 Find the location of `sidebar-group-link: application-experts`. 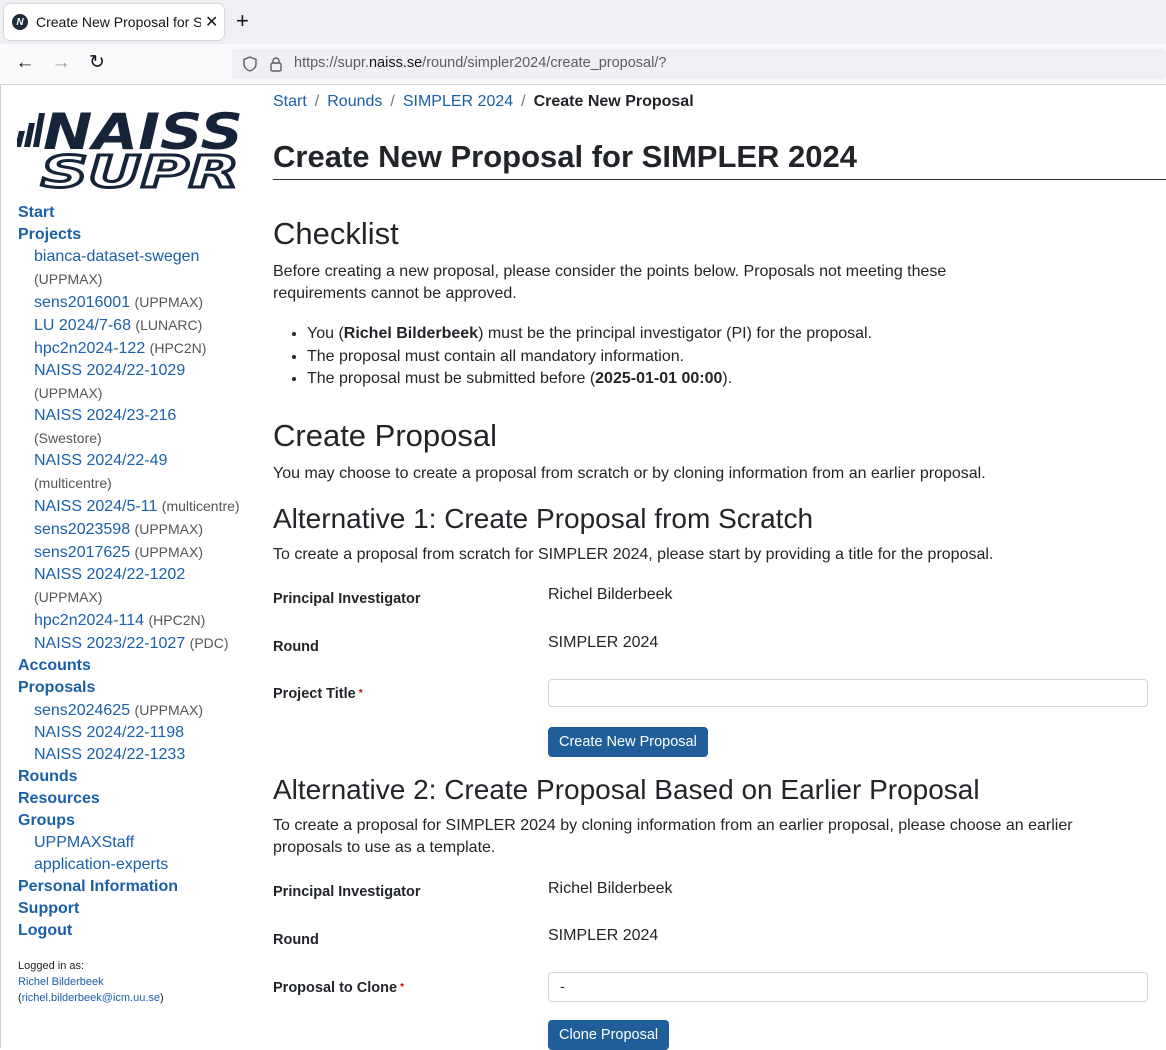

sidebar-group-link: application-experts is located at coordinates (101, 864).